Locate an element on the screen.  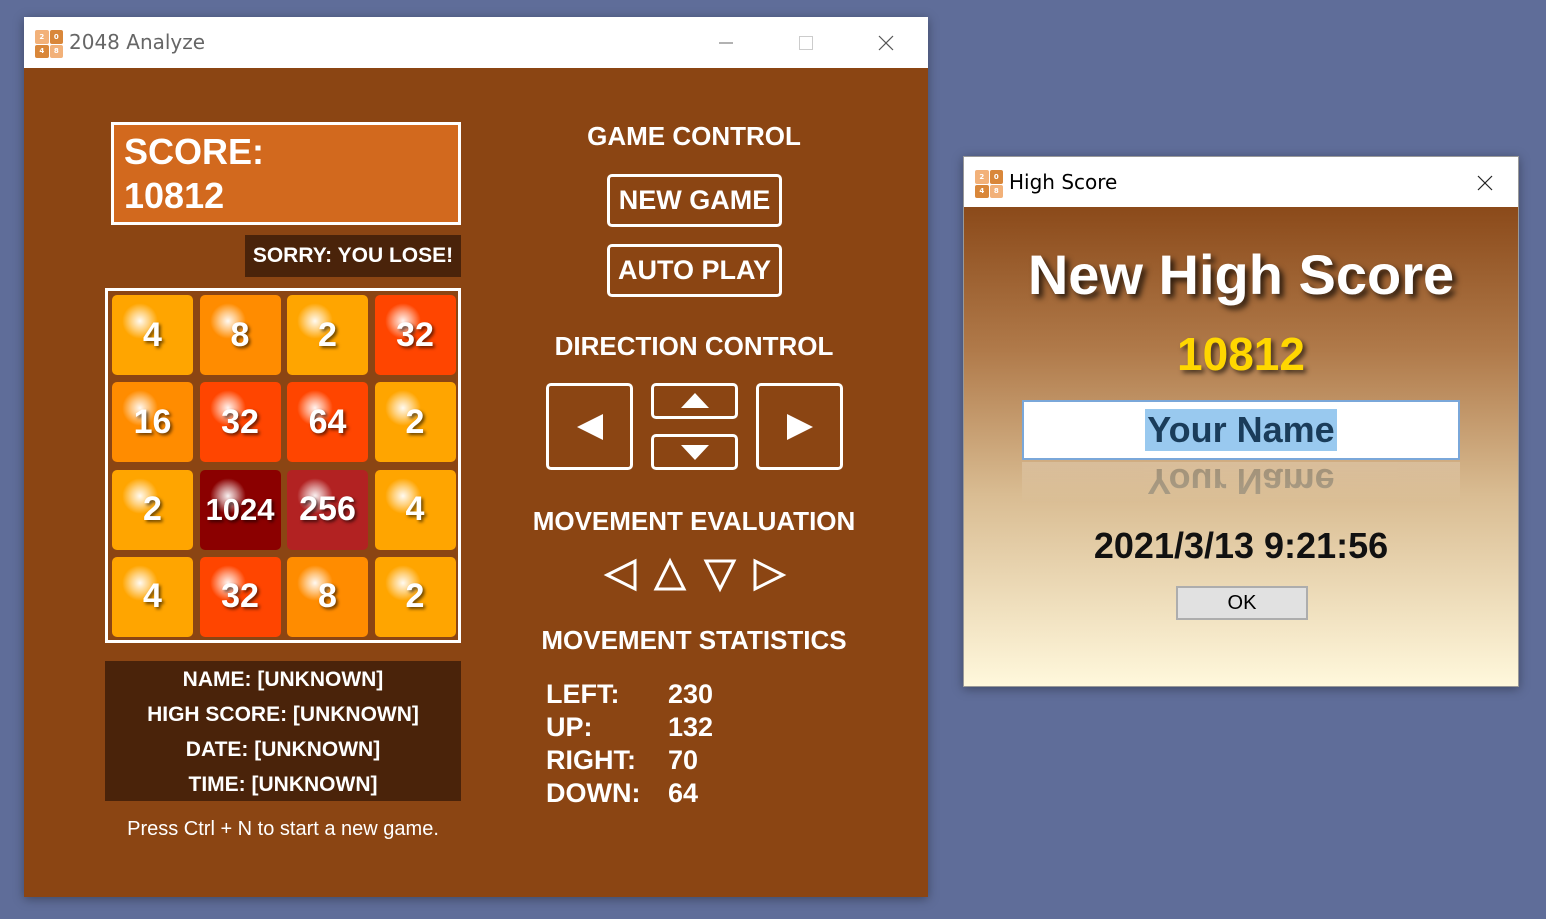
left-outline-arrow-icon is located at coordinates (620, 575).